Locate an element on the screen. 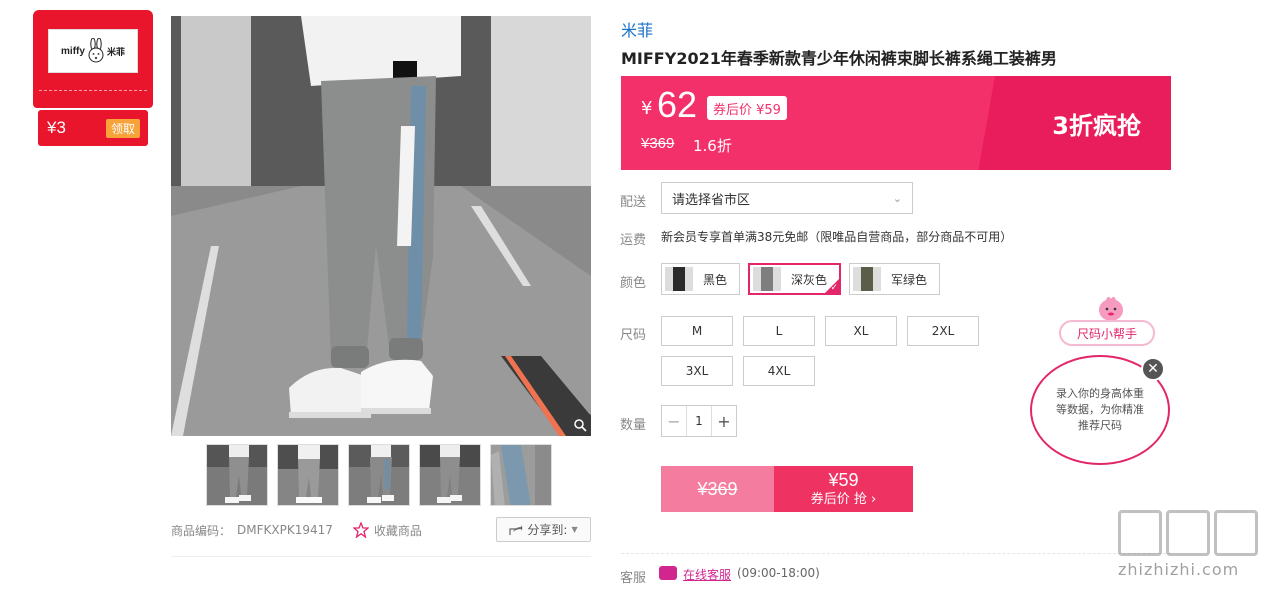 The height and width of the screenshot is (590, 1267). watermark-text: zhizhizhi.com is located at coordinates (1179, 569).